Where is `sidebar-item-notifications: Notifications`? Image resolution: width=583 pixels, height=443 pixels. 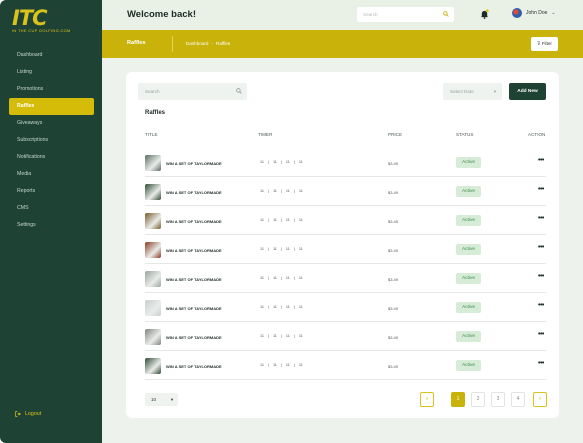 sidebar-item-notifications: Notifications is located at coordinates (51, 157).